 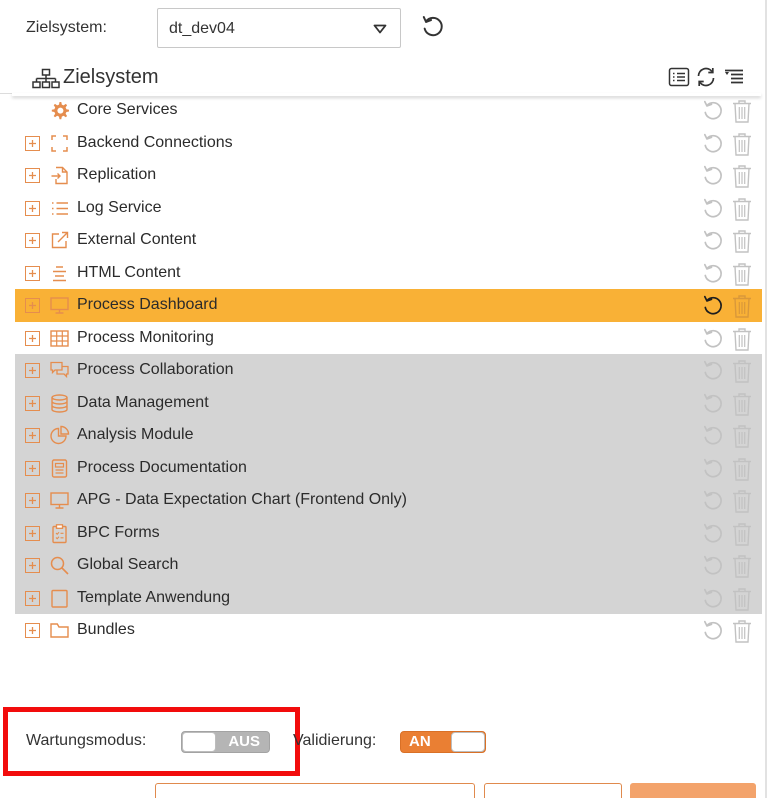 I want to click on sitemap-icon, so click(x=46, y=78).